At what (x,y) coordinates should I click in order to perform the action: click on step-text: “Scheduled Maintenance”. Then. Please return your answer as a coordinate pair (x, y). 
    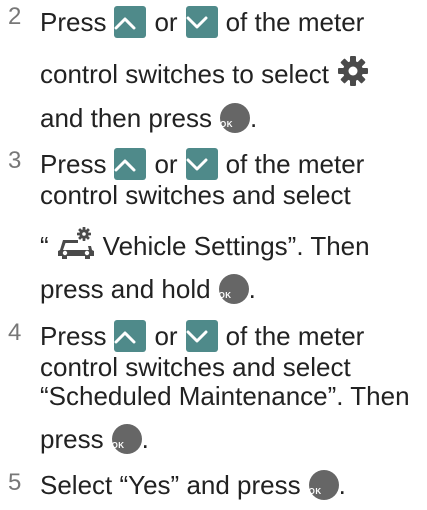
    Looking at the image, I should click on (225, 396).